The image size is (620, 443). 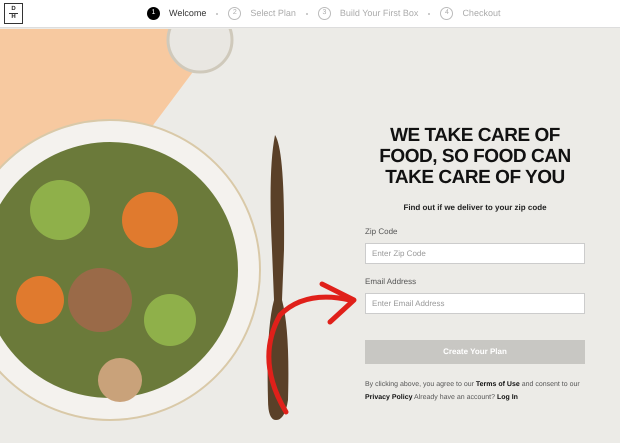 I want to click on field-label: Email Address, so click(x=391, y=282).